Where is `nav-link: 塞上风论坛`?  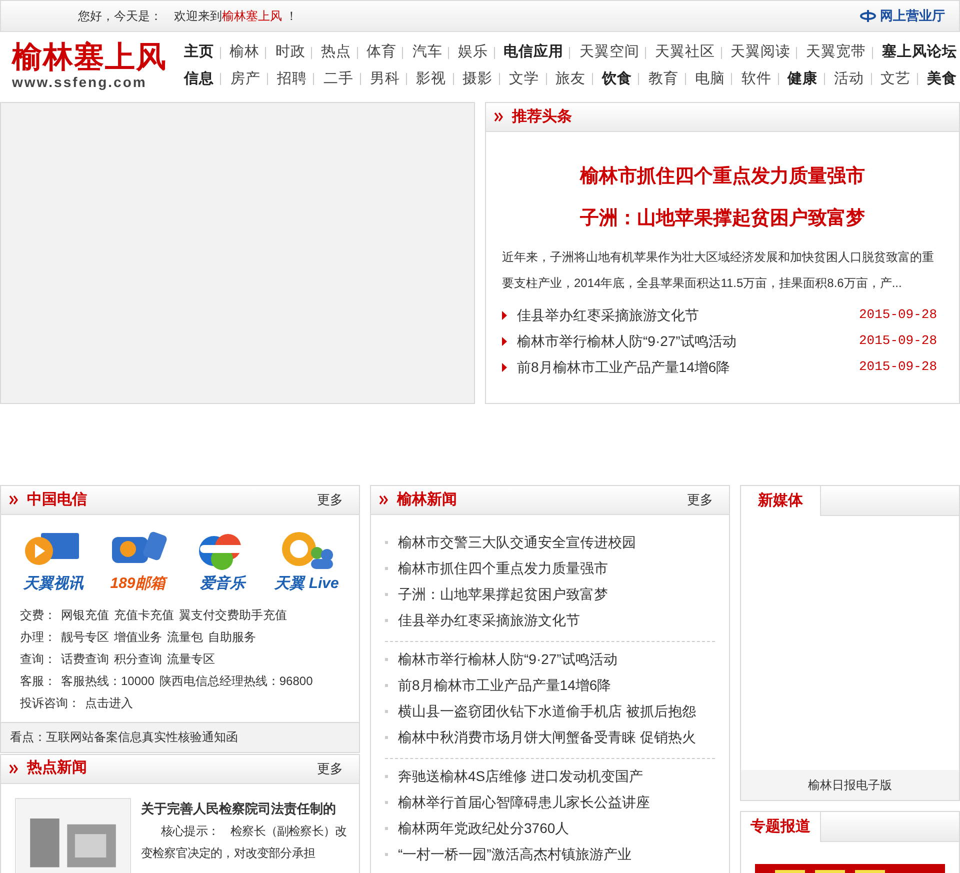
nav-link: 塞上风论坛 is located at coordinates (919, 53).